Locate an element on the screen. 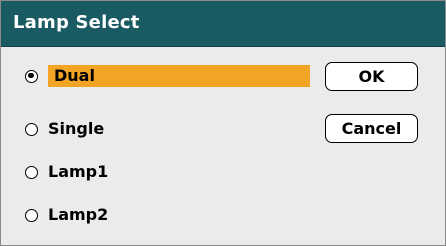 The image size is (446, 246). option-label: Single is located at coordinates (76, 128).